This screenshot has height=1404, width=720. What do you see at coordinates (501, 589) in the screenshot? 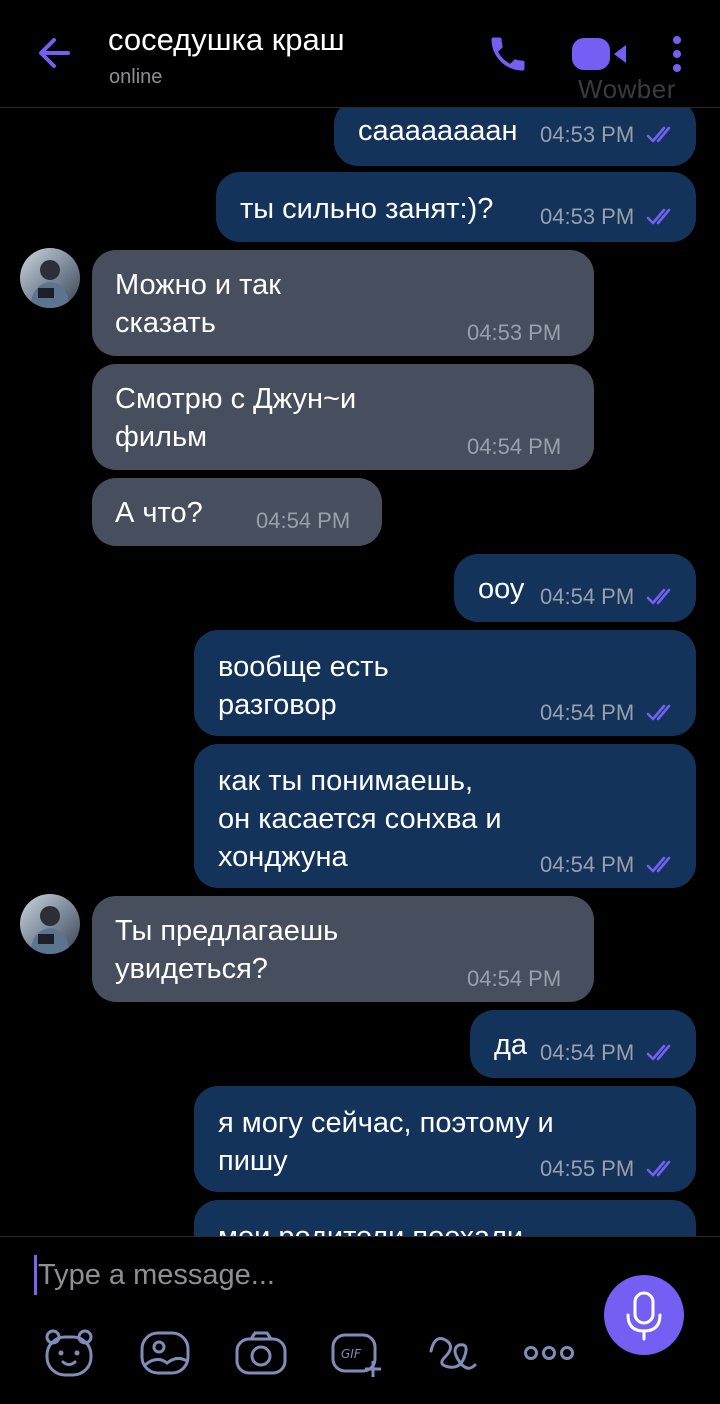
I see `message-text: ооу` at bounding box center [501, 589].